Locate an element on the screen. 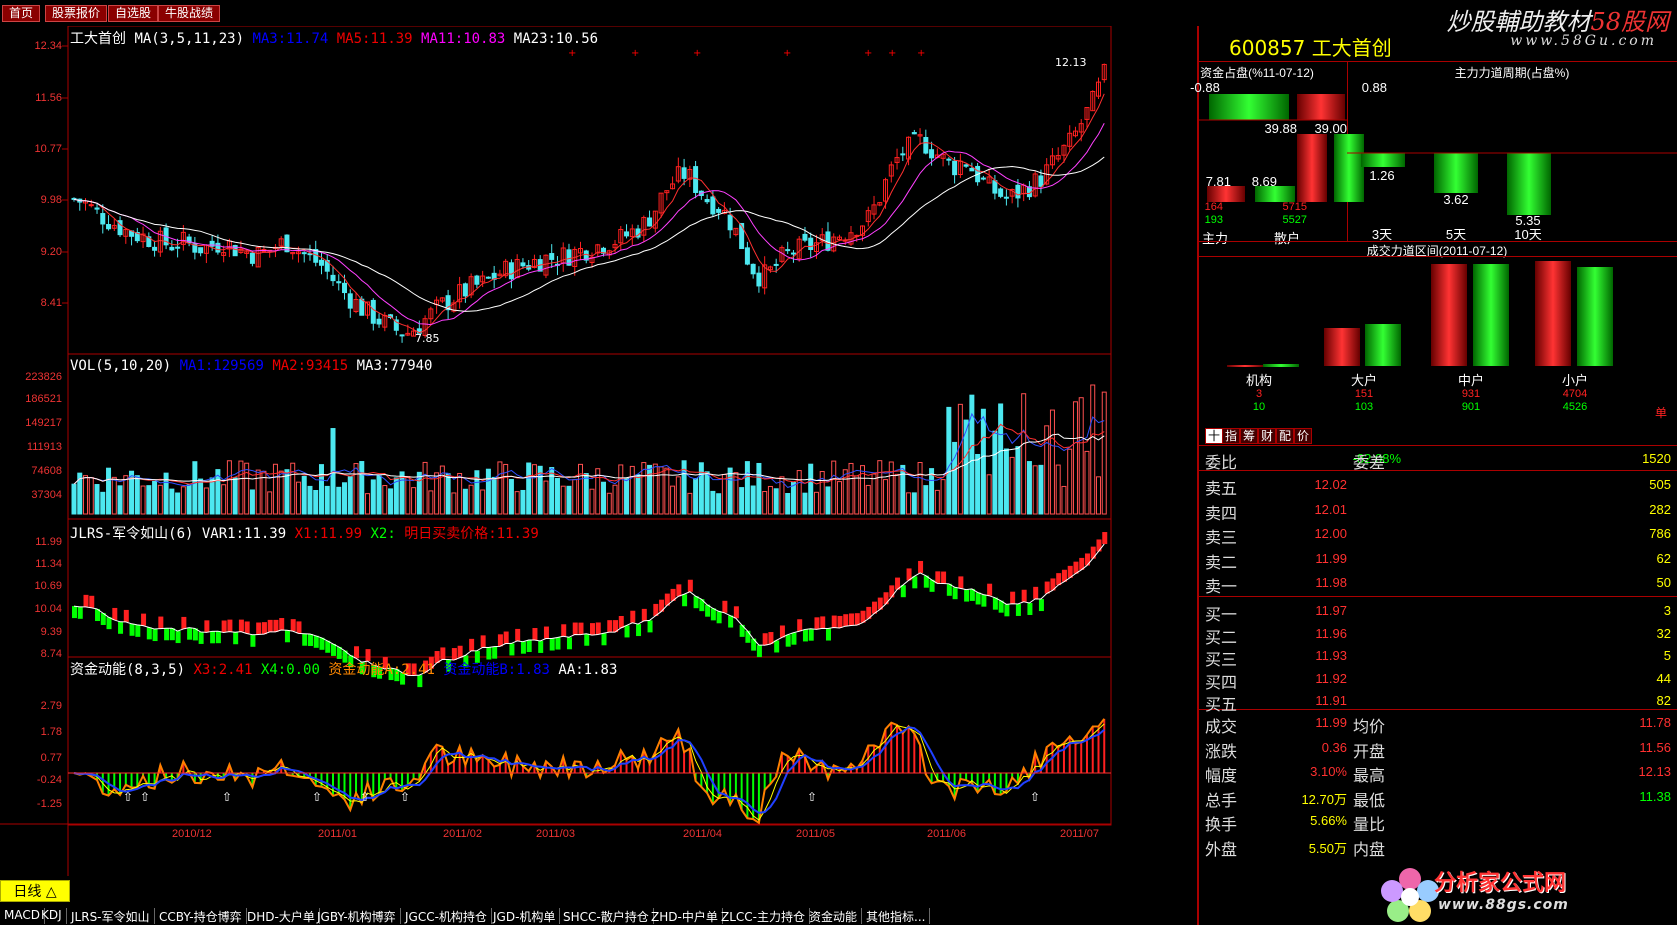  indicator-tab: JGCC-机构持仓 is located at coordinates (446, 916).